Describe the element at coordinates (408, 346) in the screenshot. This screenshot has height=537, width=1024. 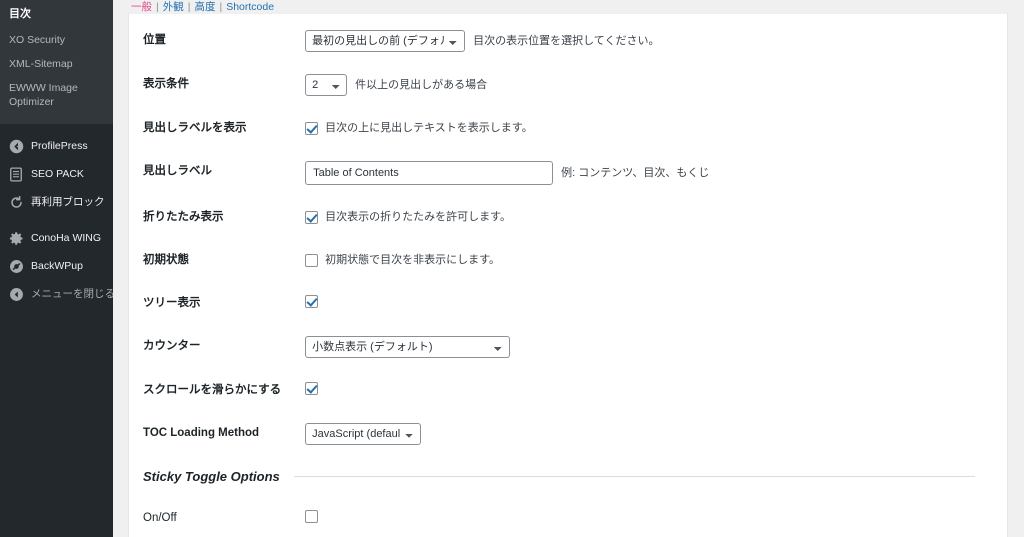
I see `counter-select: 小数点表示 (デフォルト)` at that location.